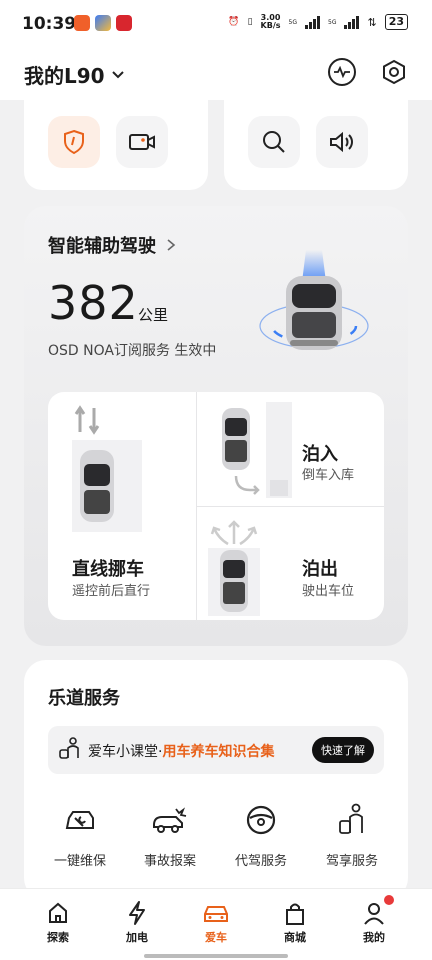  Describe the element at coordinates (295, 914) in the screenshot. I see `bag-icon` at that location.